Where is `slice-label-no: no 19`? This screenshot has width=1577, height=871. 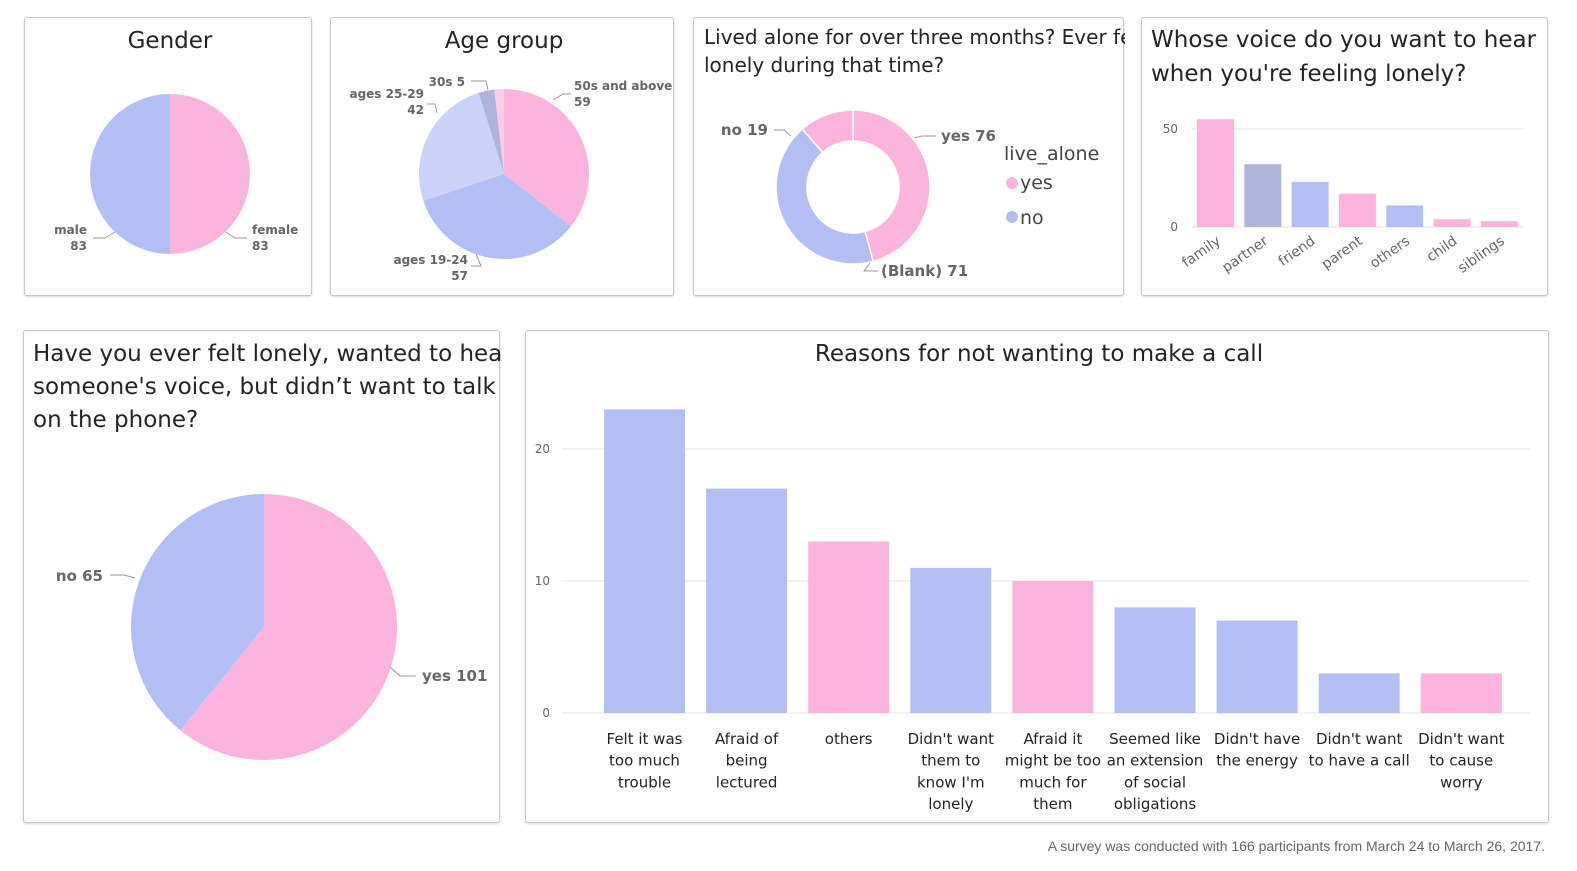 slice-label-no: no 19 is located at coordinates (744, 130).